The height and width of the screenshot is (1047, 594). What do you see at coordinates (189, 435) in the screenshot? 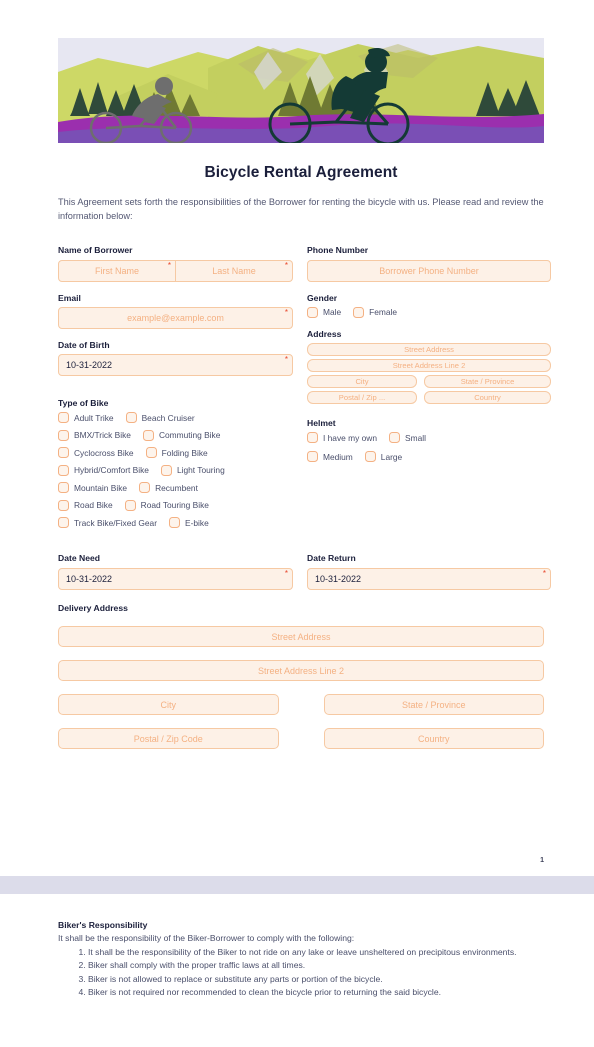
I see `bike-option-label: Commuting Bike` at bounding box center [189, 435].